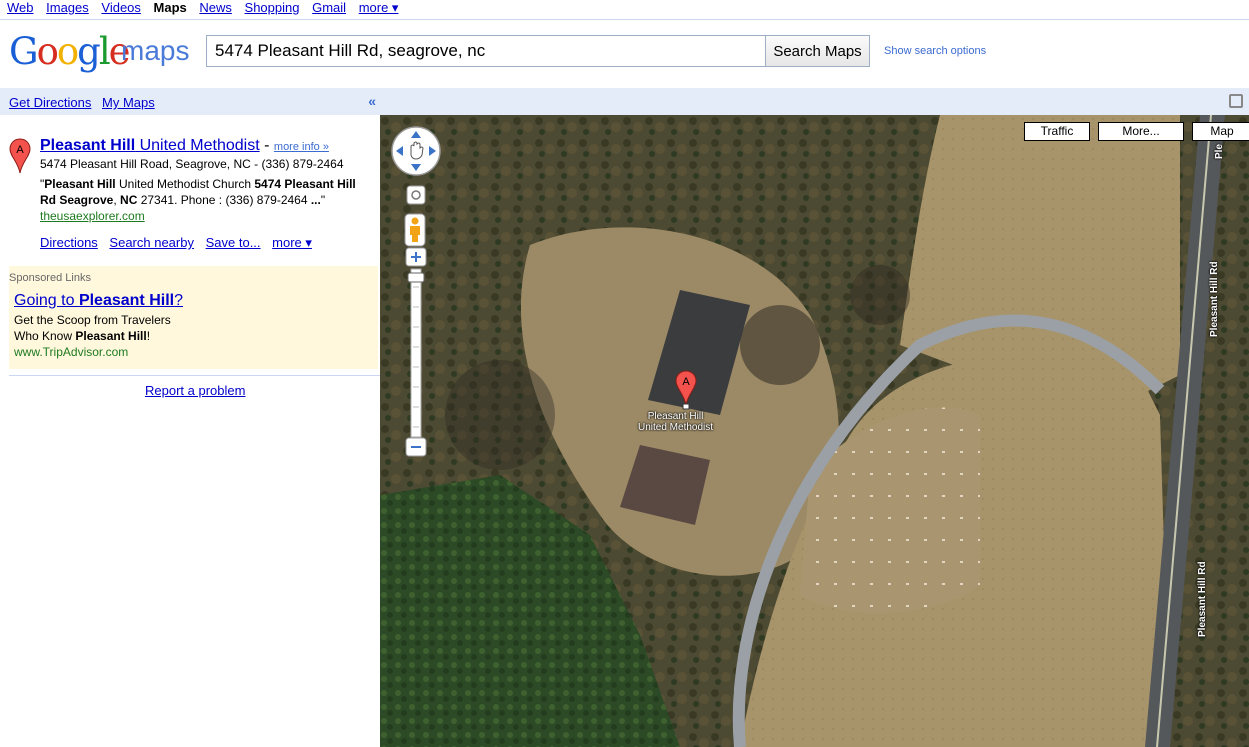 This screenshot has width=1249, height=747. What do you see at coordinates (98, 301) in the screenshot?
I see `ad-title-link: Going to Pleasant Hill?` at bounding box center [98, 301].